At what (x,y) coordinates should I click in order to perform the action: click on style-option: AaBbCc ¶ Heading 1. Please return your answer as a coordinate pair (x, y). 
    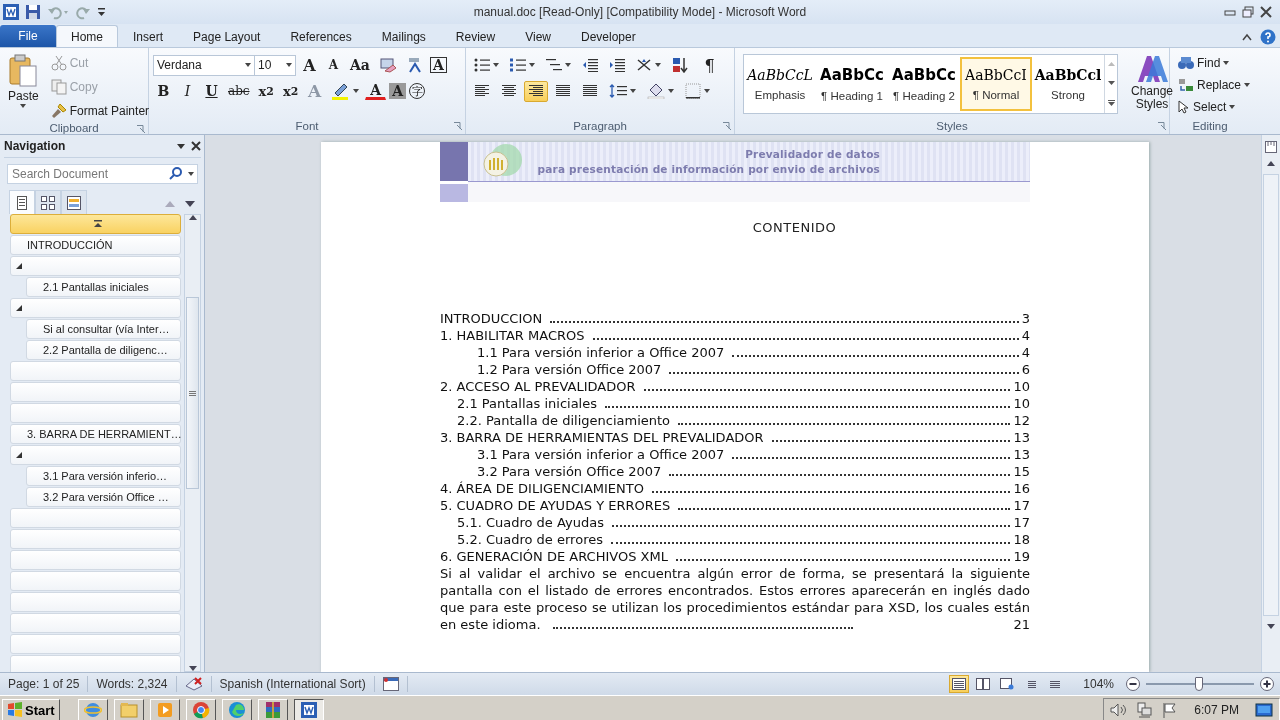
    Looking at the image, I should click on (852, 84).